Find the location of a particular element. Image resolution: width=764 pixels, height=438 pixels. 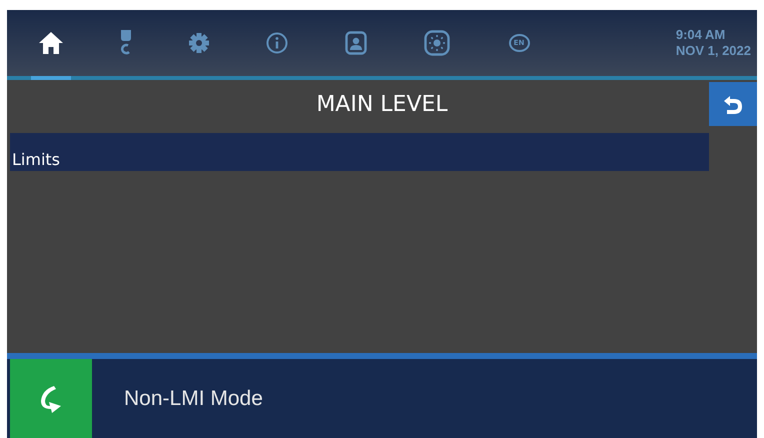

settings-icon is located at coordinates (199, 43).